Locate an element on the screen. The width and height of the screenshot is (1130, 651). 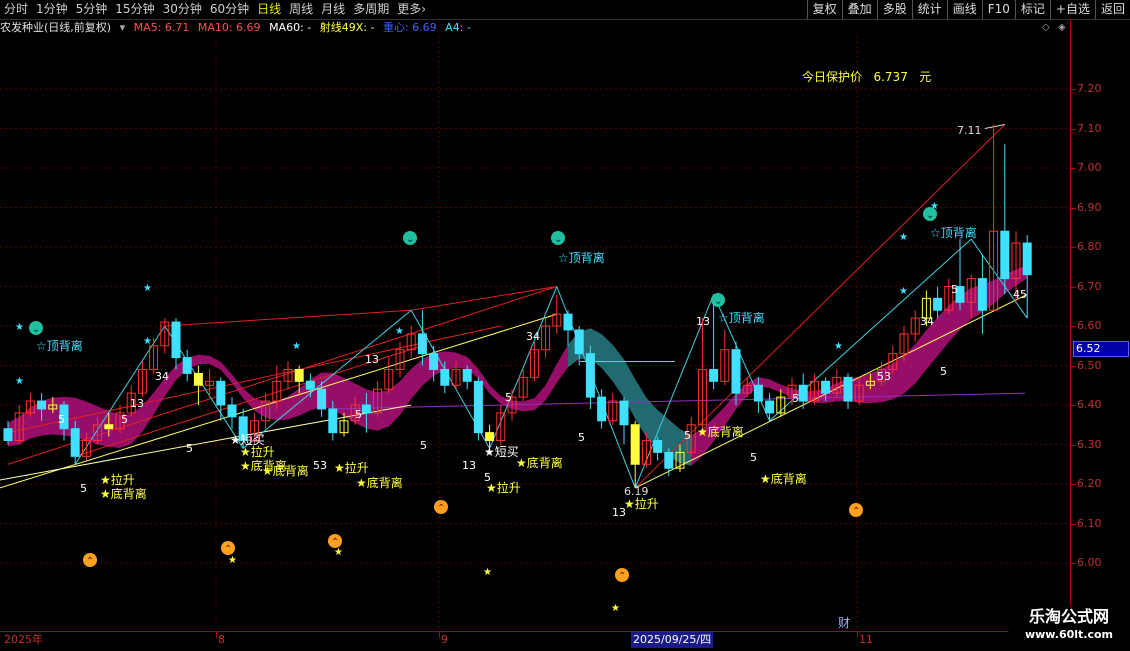
price-tick: 7.10 is located at coordinates (1089, 128).